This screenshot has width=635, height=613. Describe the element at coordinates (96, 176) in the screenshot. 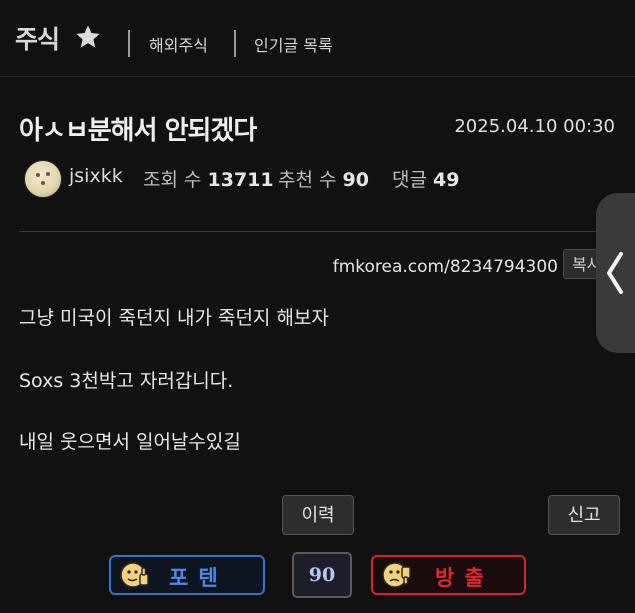

I see `author-name: jsixkk` at that location.